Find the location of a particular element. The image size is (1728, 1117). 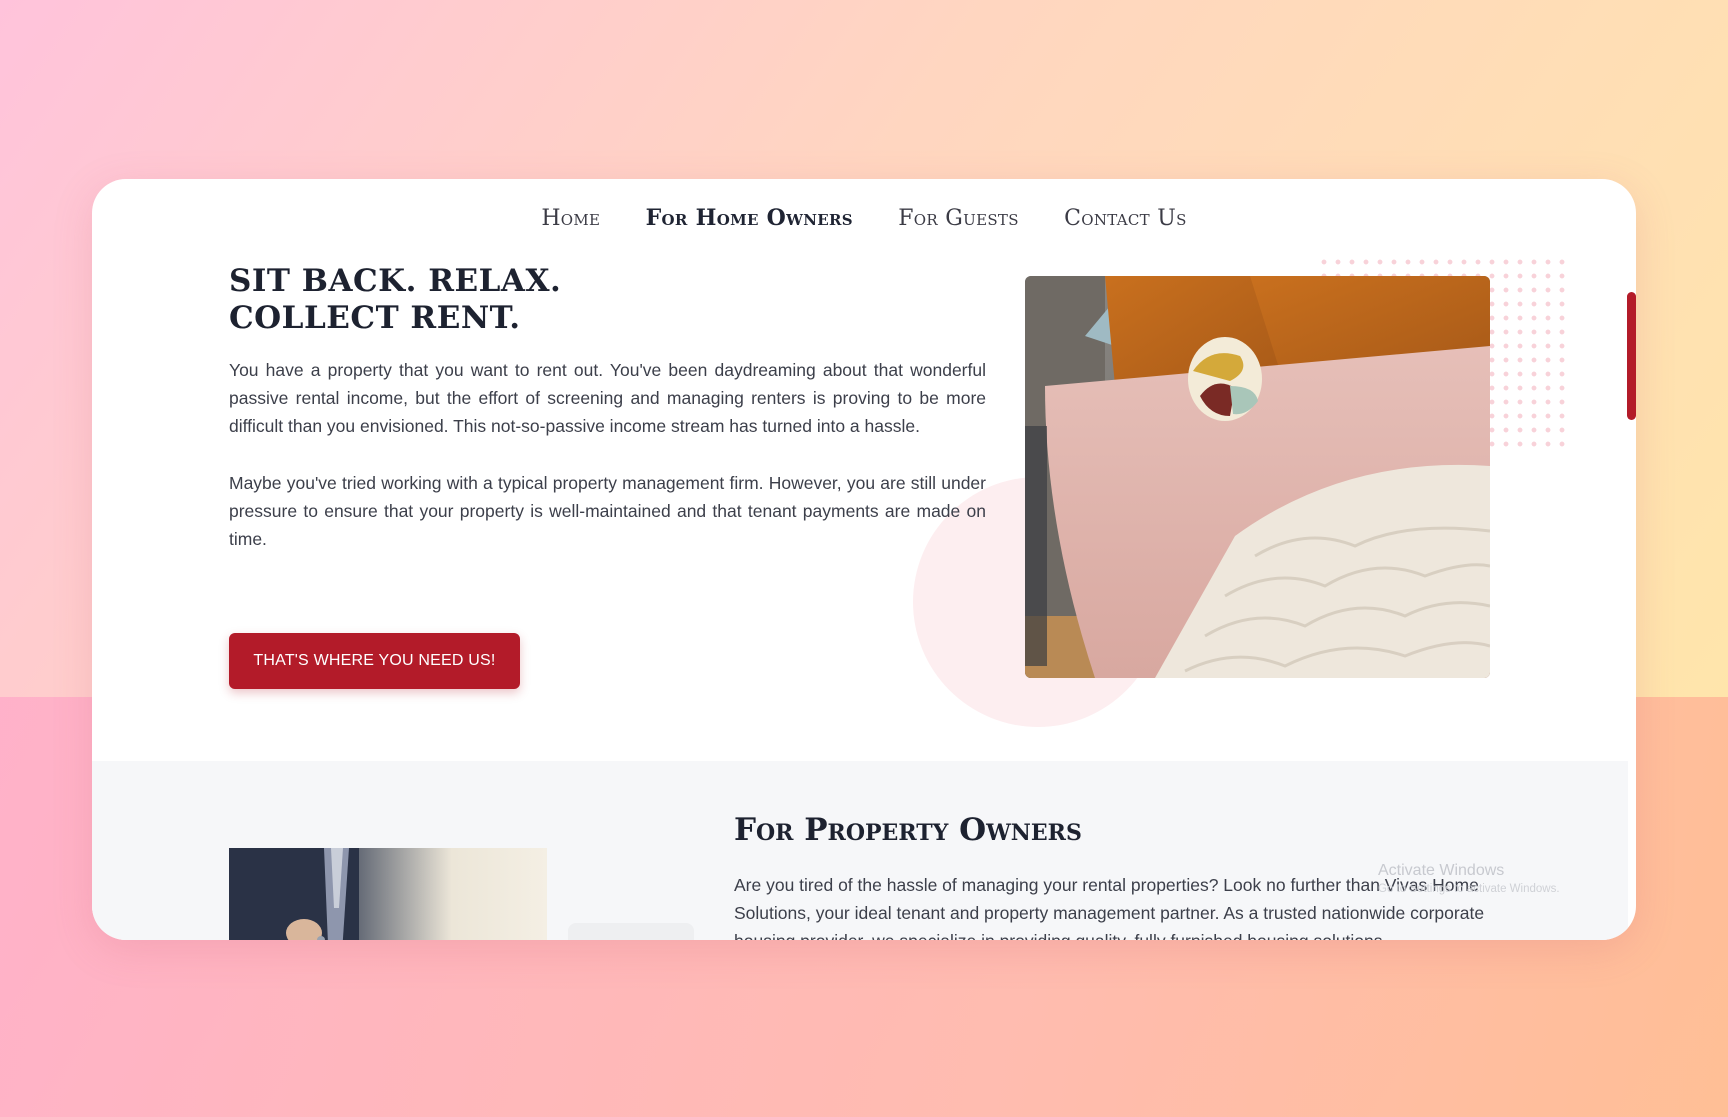

activate-windows-watermark: Activate Windows is located at coordinates (1441, 870).